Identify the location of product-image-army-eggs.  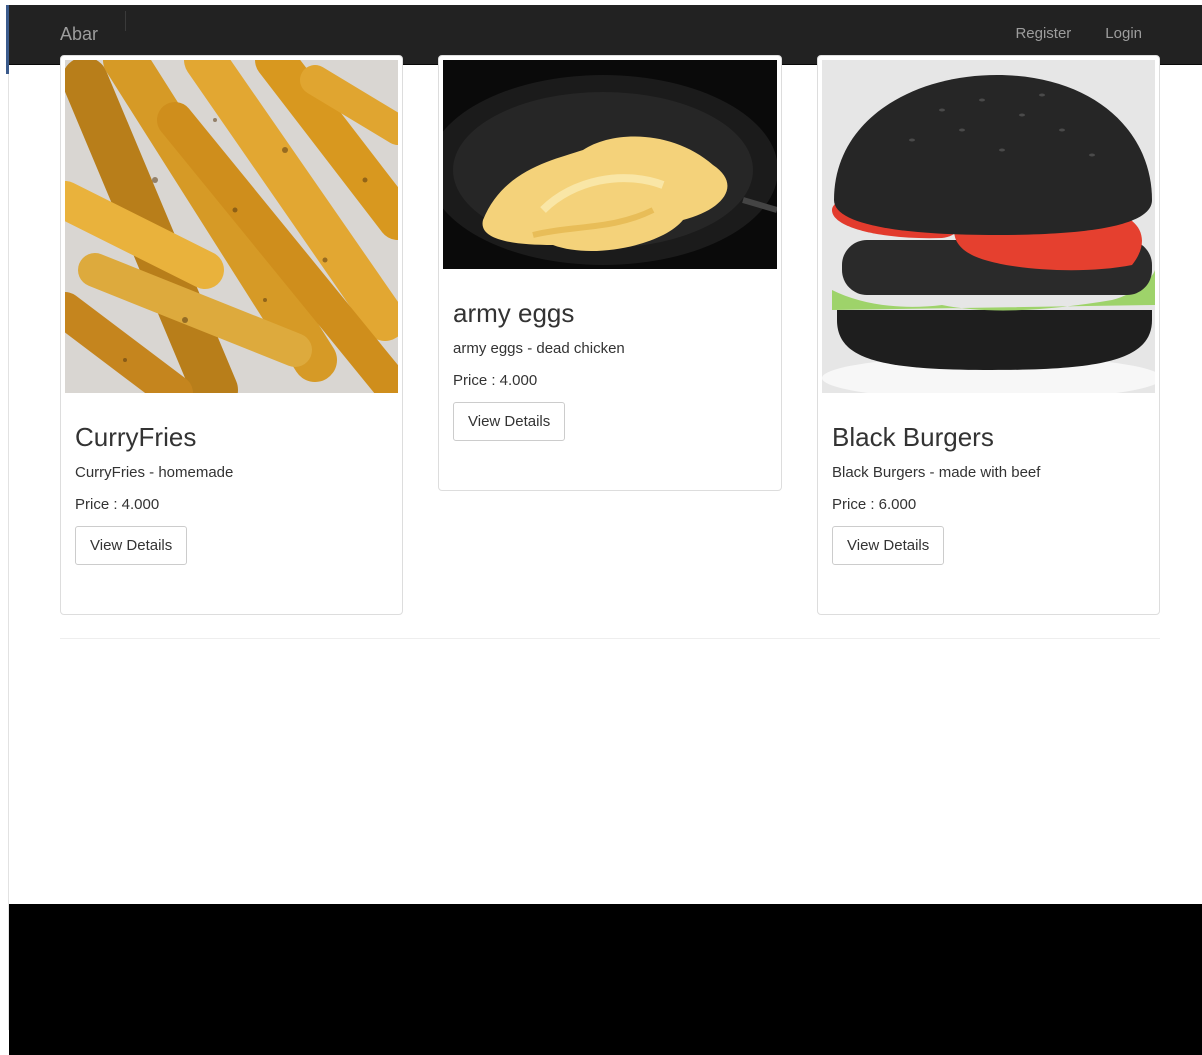
(610, 164).